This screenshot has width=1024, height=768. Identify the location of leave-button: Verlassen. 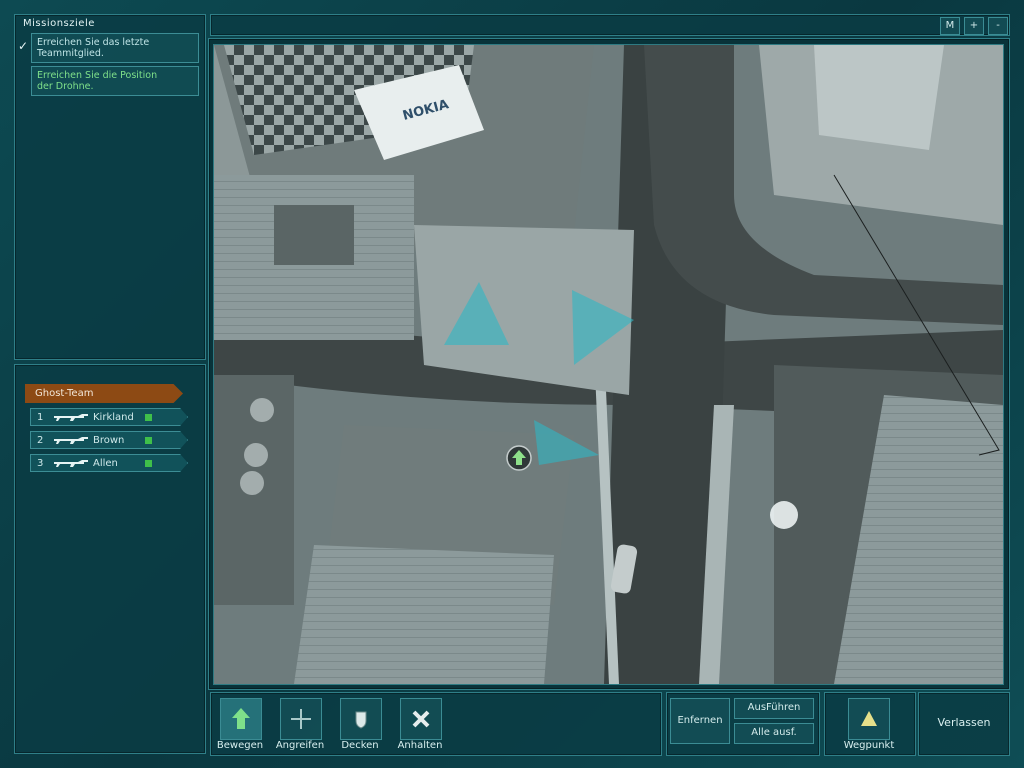
(964, 723).